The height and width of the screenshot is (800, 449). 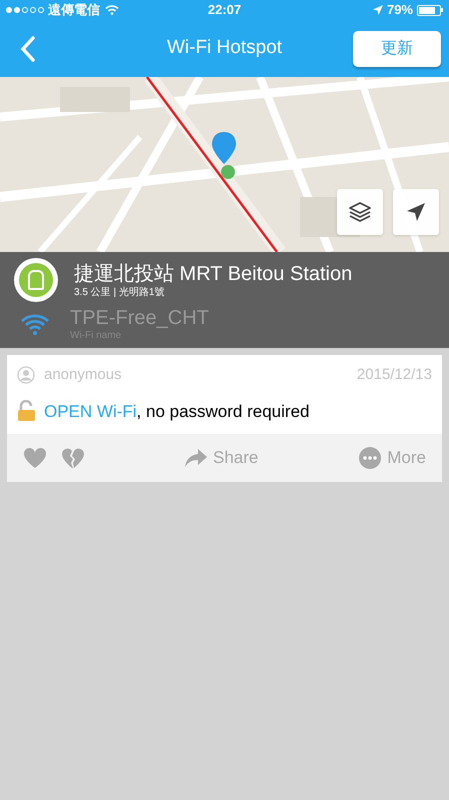 What do you see at coordinates (26, 375) in the screenshot?
I see `user-icon` at bounding box center [26, 375].